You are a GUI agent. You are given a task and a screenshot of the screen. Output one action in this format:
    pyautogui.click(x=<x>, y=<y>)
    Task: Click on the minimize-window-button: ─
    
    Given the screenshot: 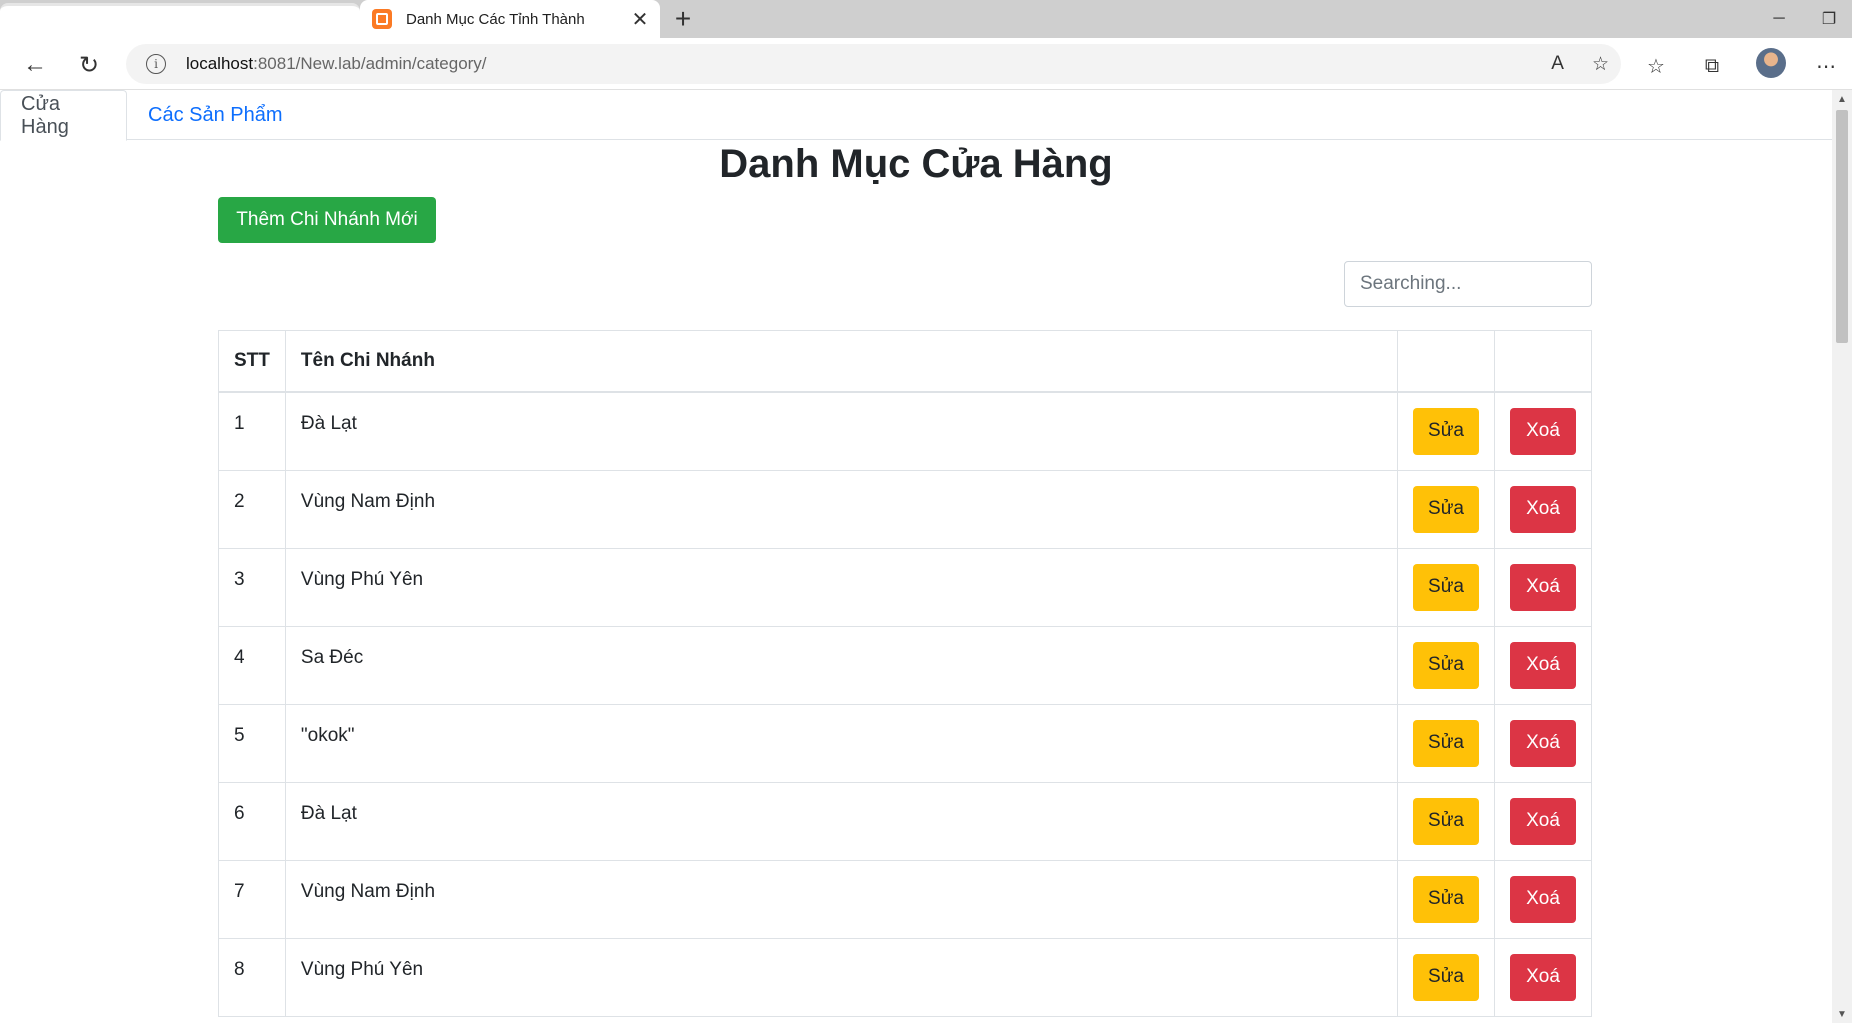 What is the action you would take?
    pyautogui.click(x=1779, y=19)
    